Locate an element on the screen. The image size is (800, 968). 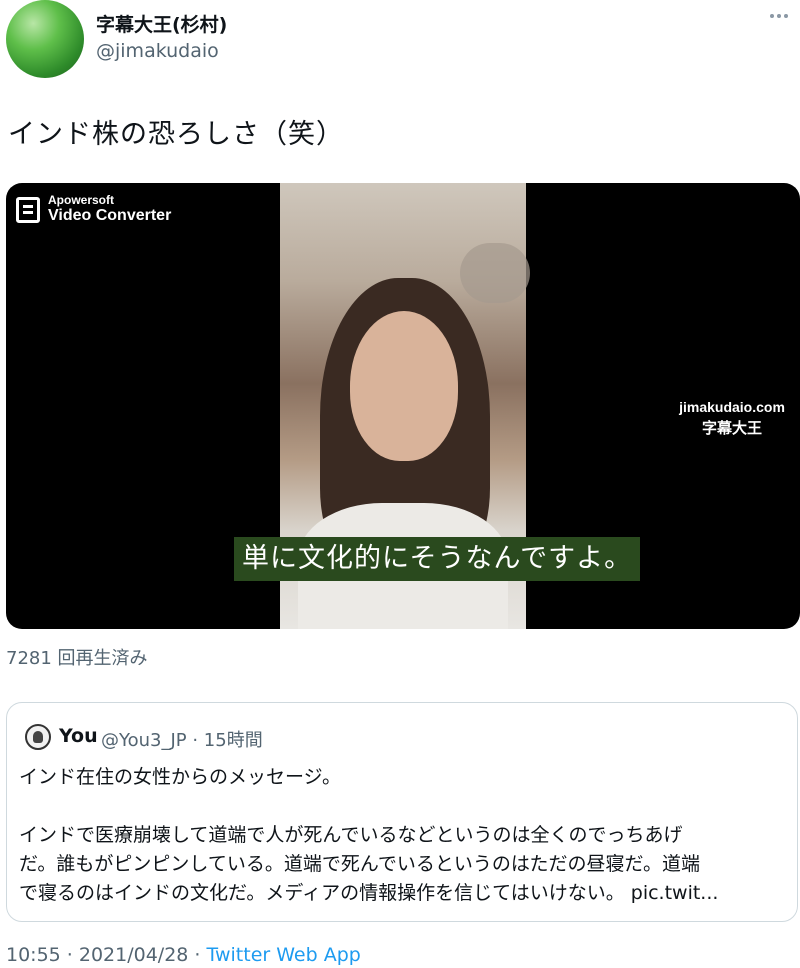
tweet-timestamp: 10:55 · 2021/04/28 · Twitter Web App is located at coordinates (183, 955).